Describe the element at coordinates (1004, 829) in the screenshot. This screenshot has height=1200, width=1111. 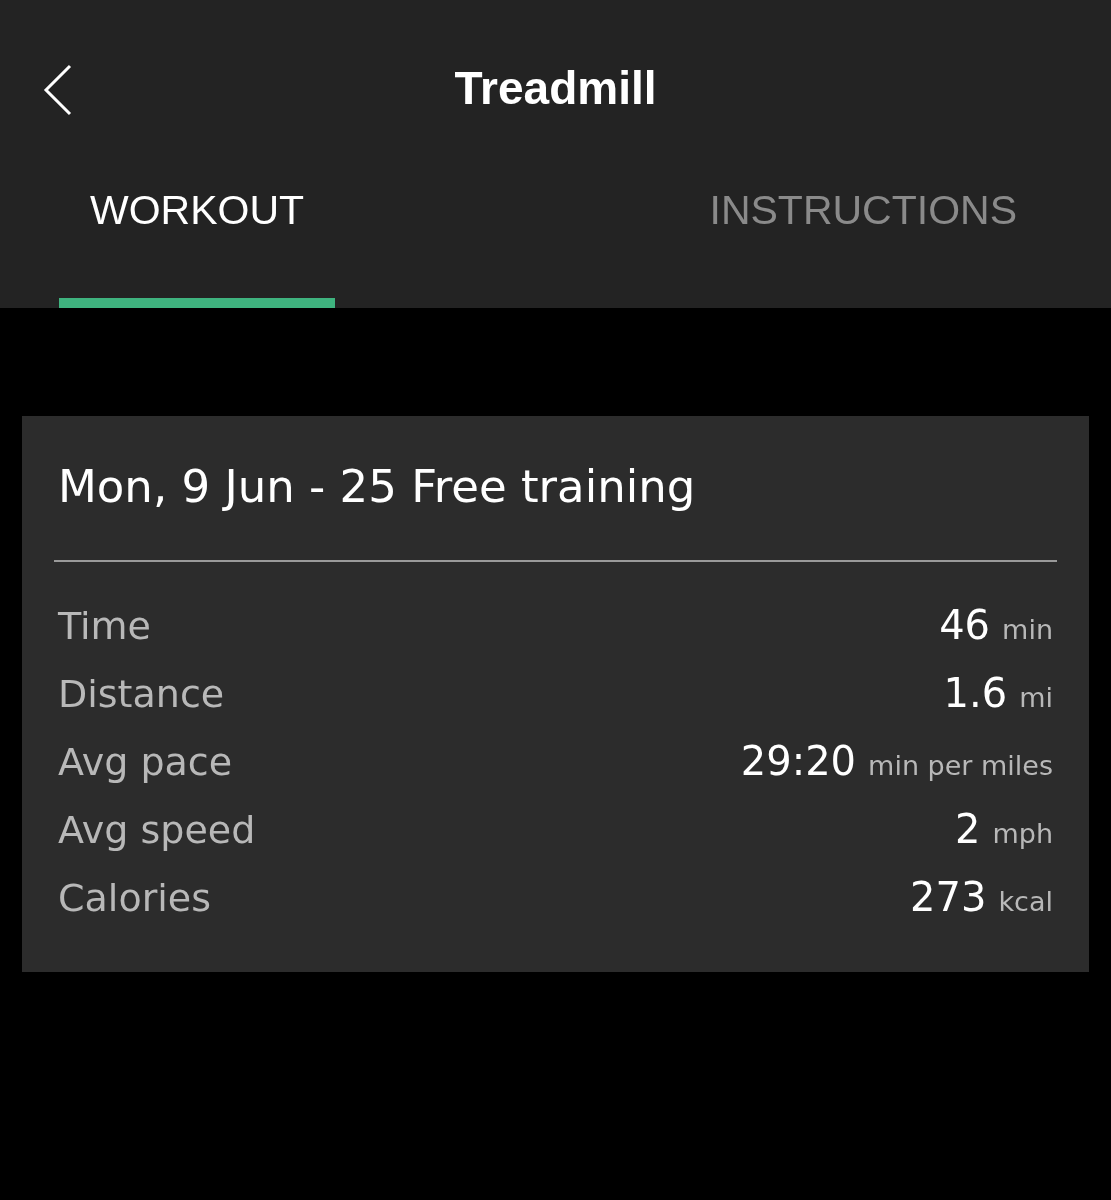
I see `stat-value: 2 mph` at that location.